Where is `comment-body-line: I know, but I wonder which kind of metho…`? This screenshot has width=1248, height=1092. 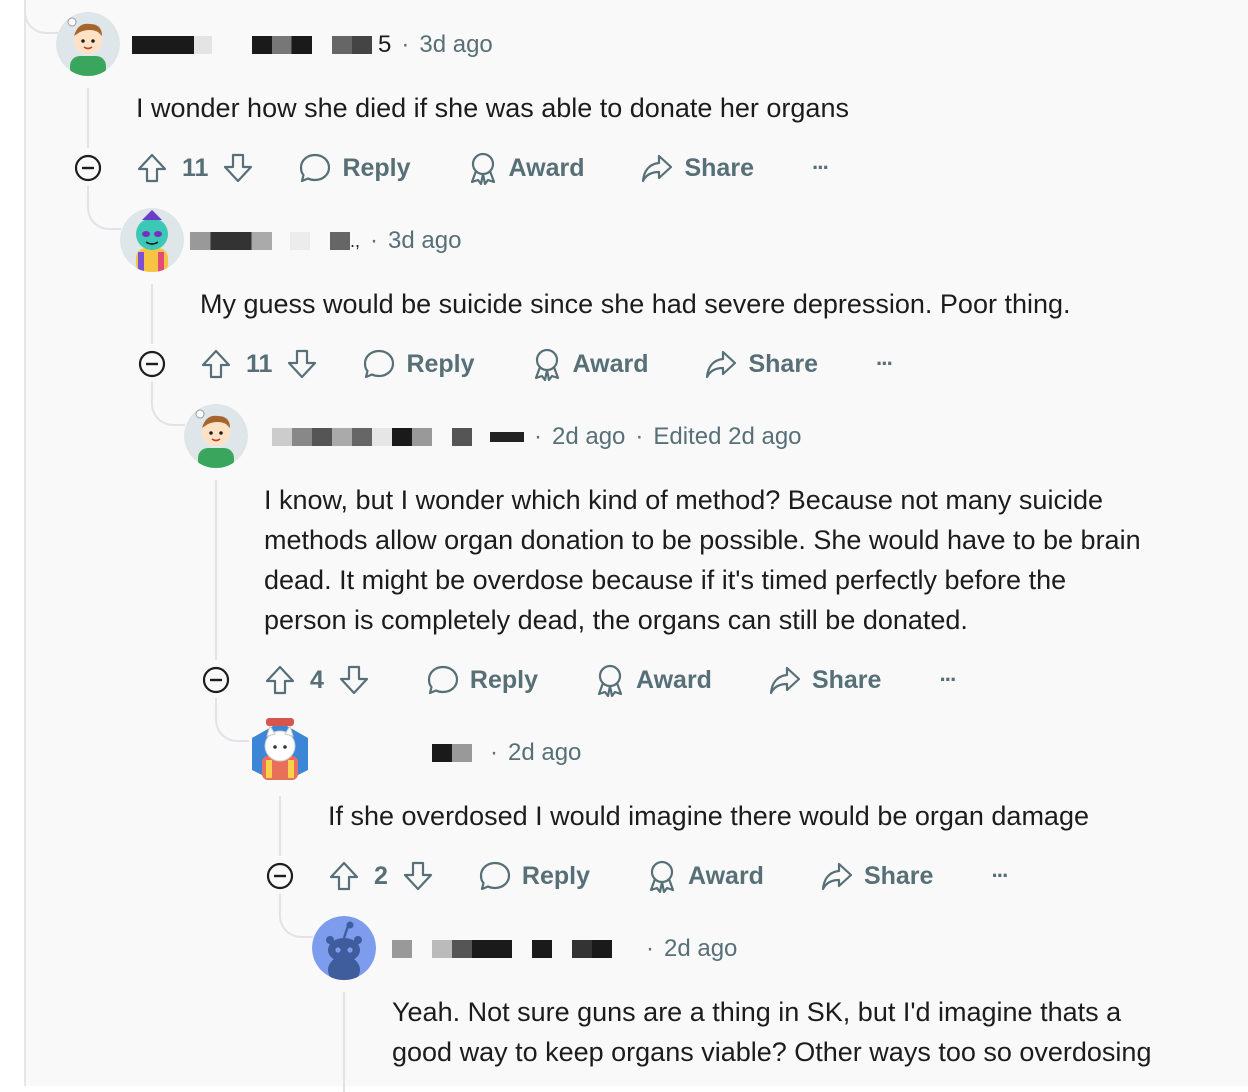
comment-body-line: I know, but I wonder which kind of metho… is located at coordinates (683, 500).